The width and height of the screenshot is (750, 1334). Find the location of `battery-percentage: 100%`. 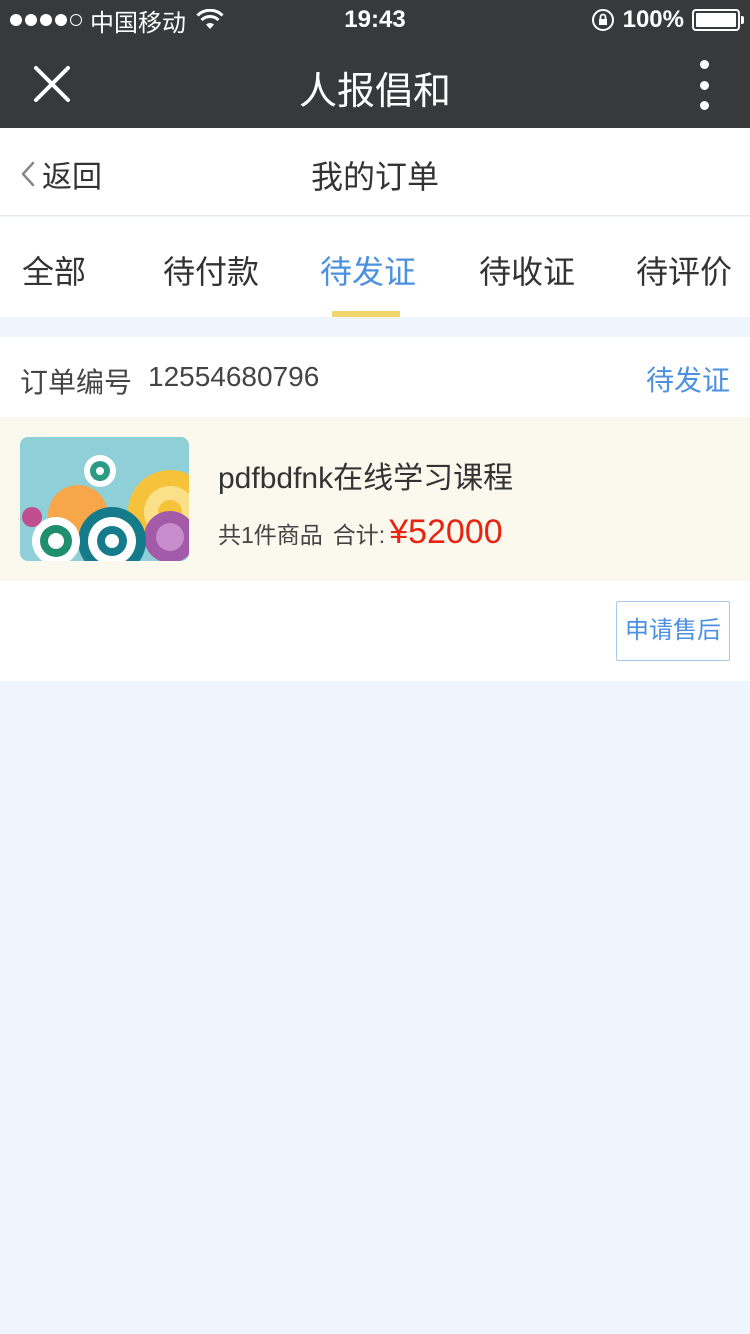

battery-percentage: 100% is located at coordinates (653, 19).